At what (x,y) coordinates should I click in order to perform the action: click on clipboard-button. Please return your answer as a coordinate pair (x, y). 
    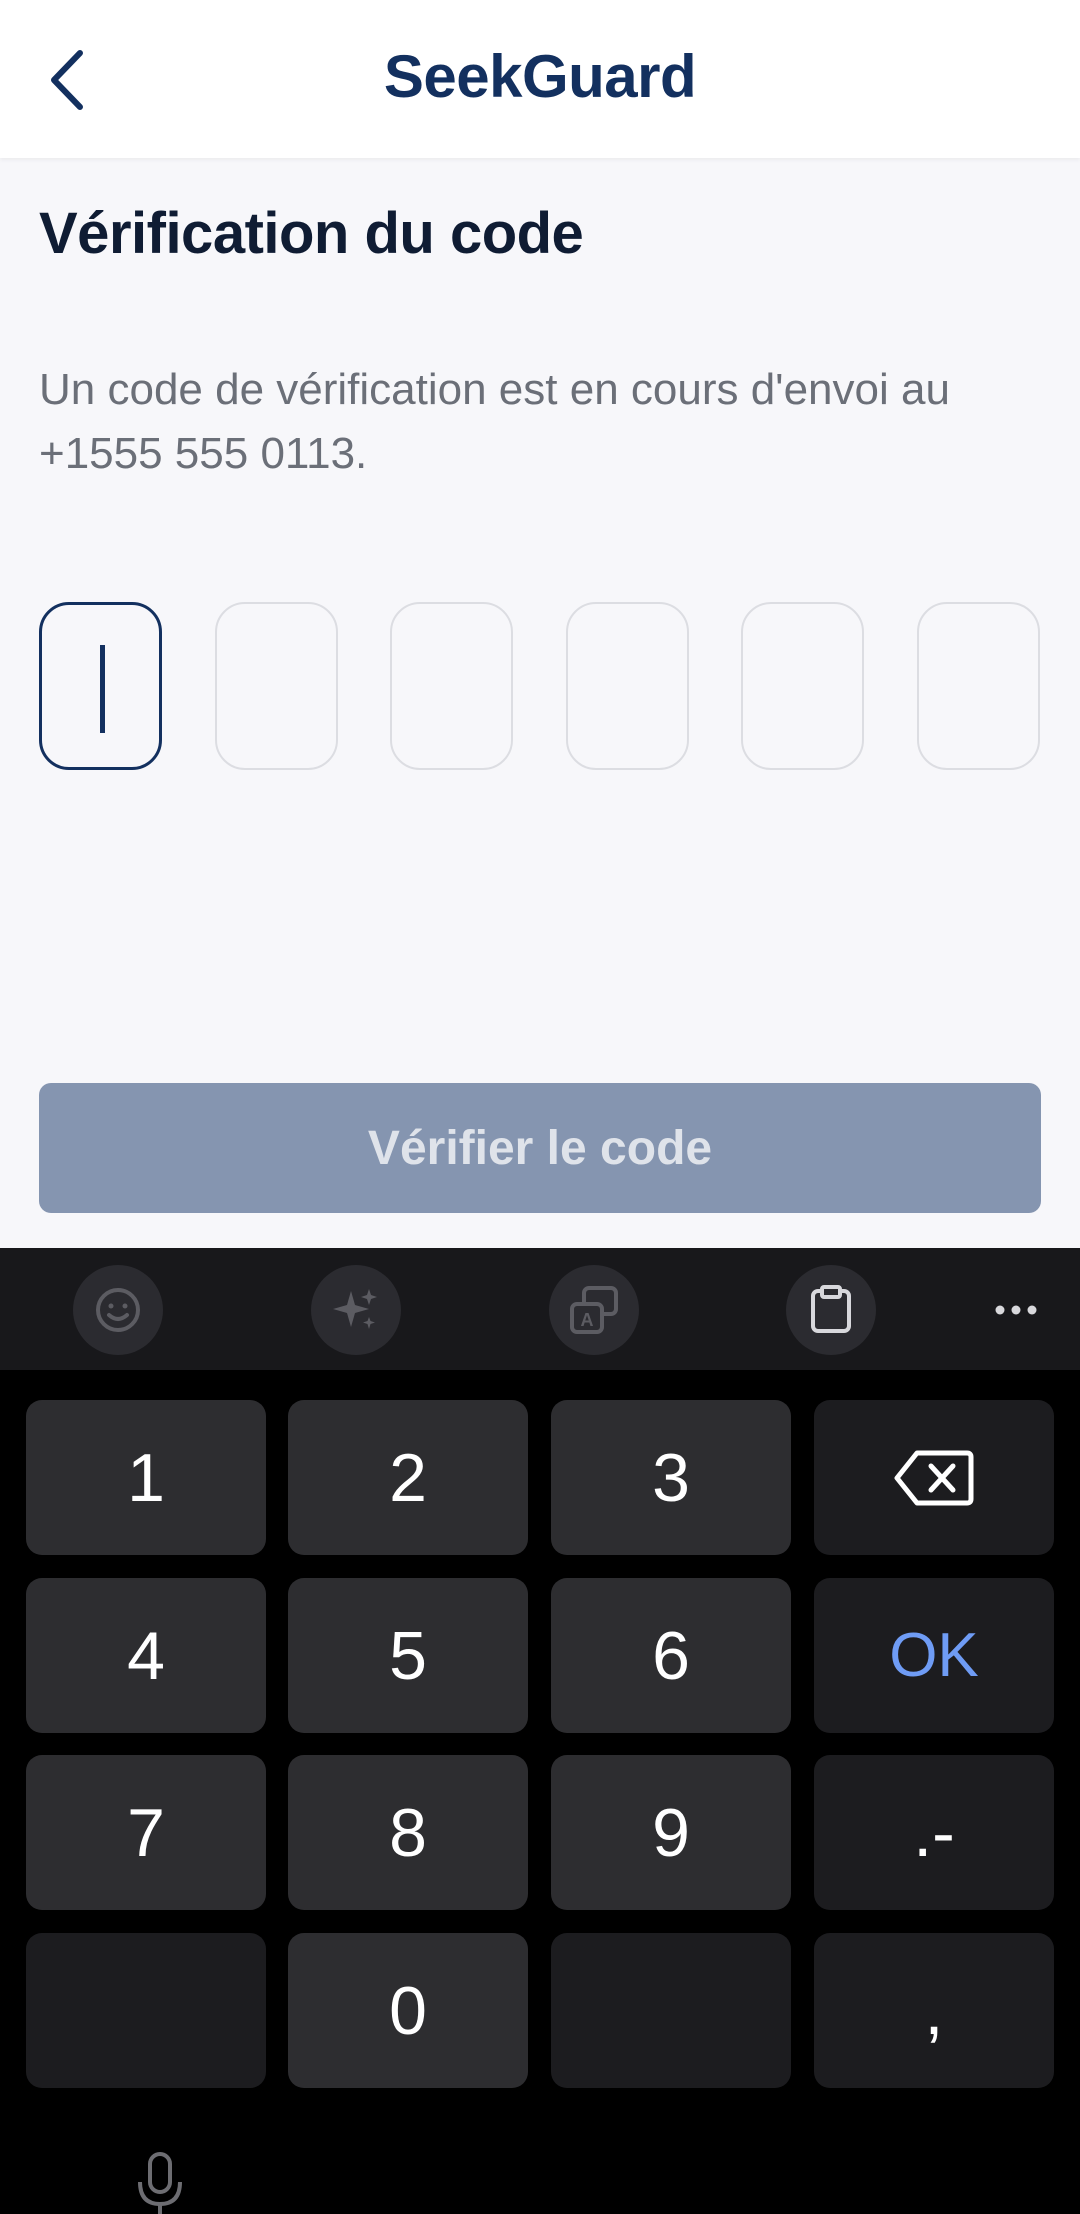
    Looking at the image, I should click on (831, 1310).